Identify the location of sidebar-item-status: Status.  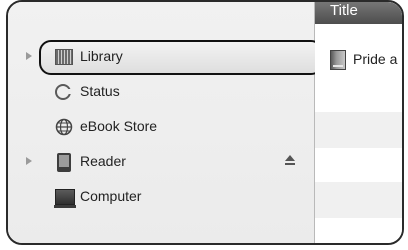
(158, 92).